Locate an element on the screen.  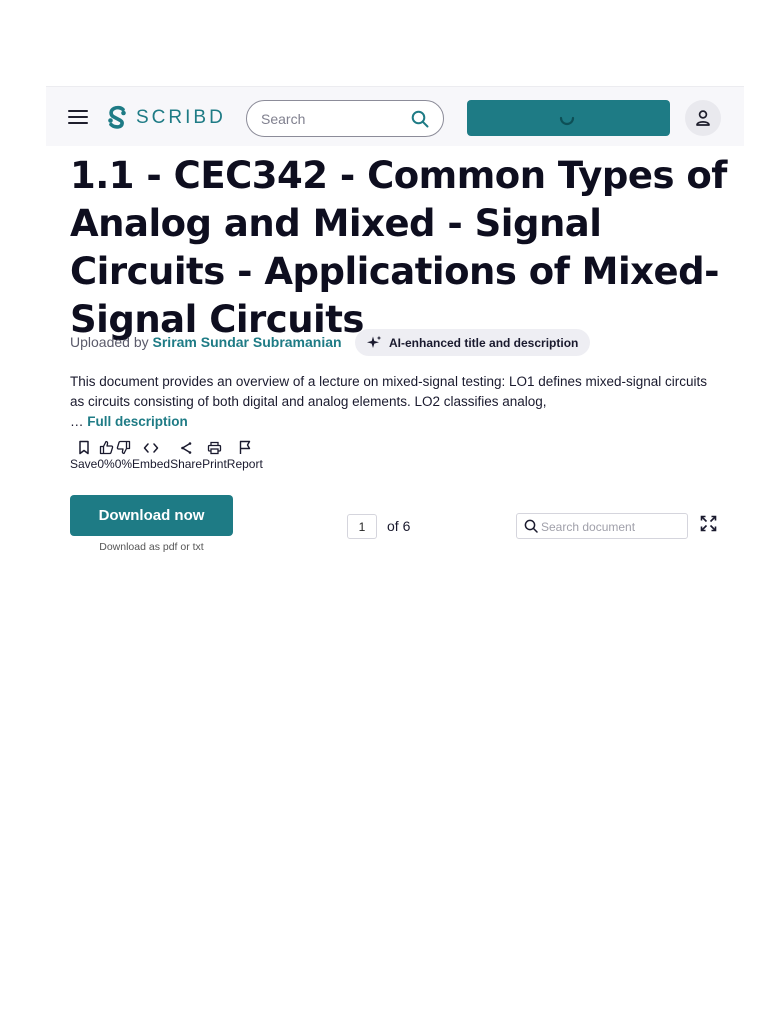
embed-label: Embed is located at coordinates (151, 464).